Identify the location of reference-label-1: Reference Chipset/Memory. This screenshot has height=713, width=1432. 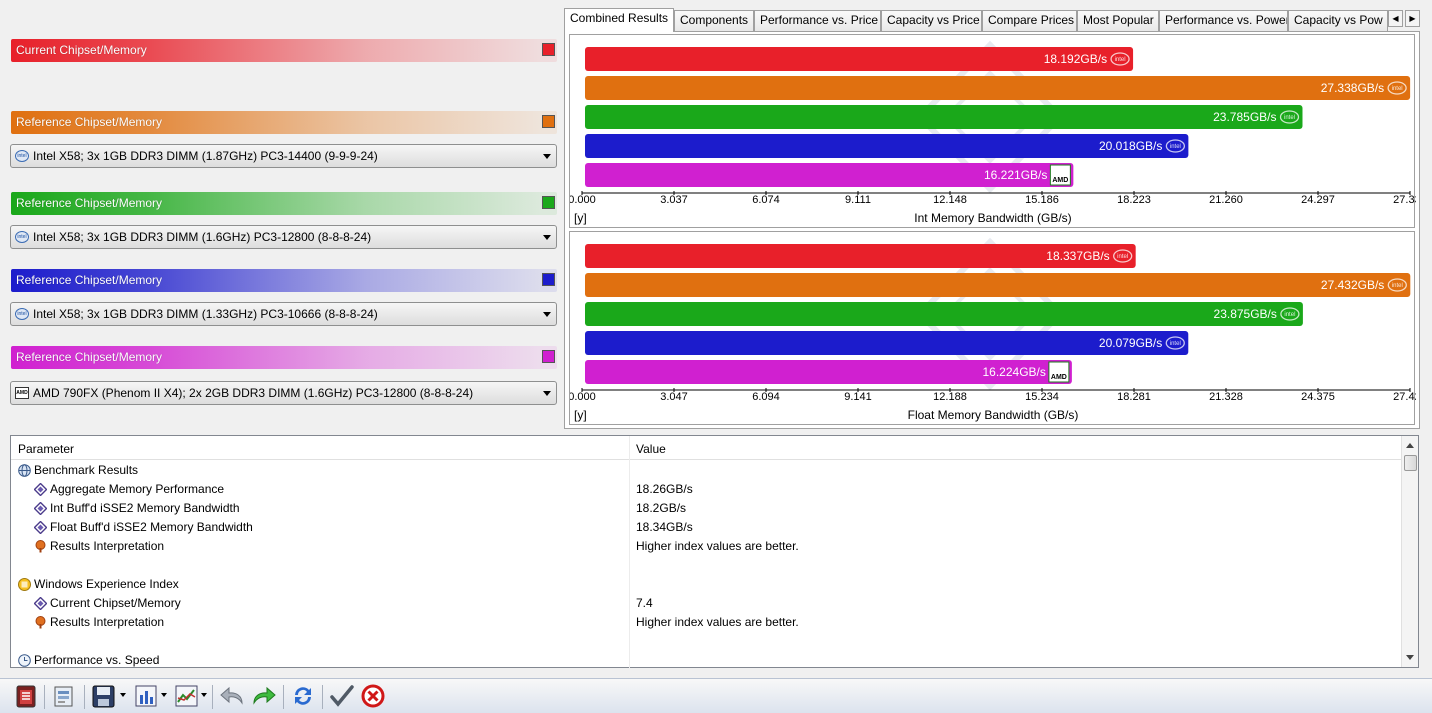
(284, 122).